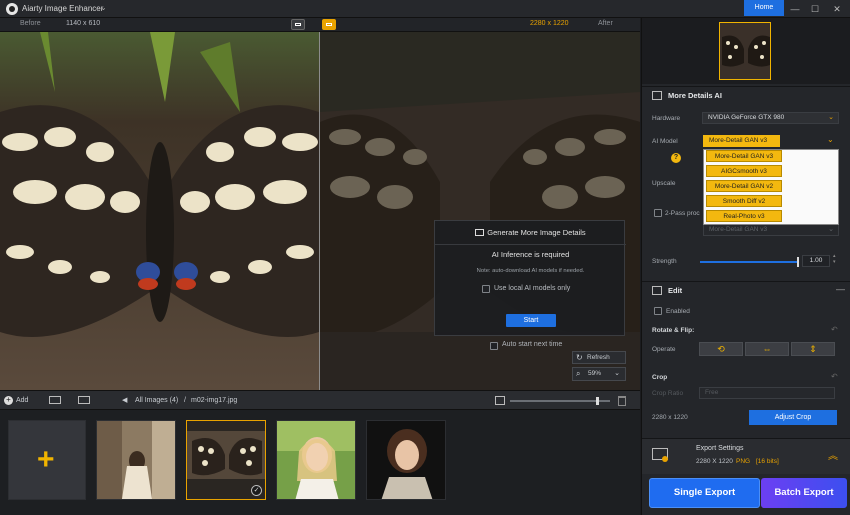  I want to click on app-title: Aiarty Image Enhancer, so click(63, 8).